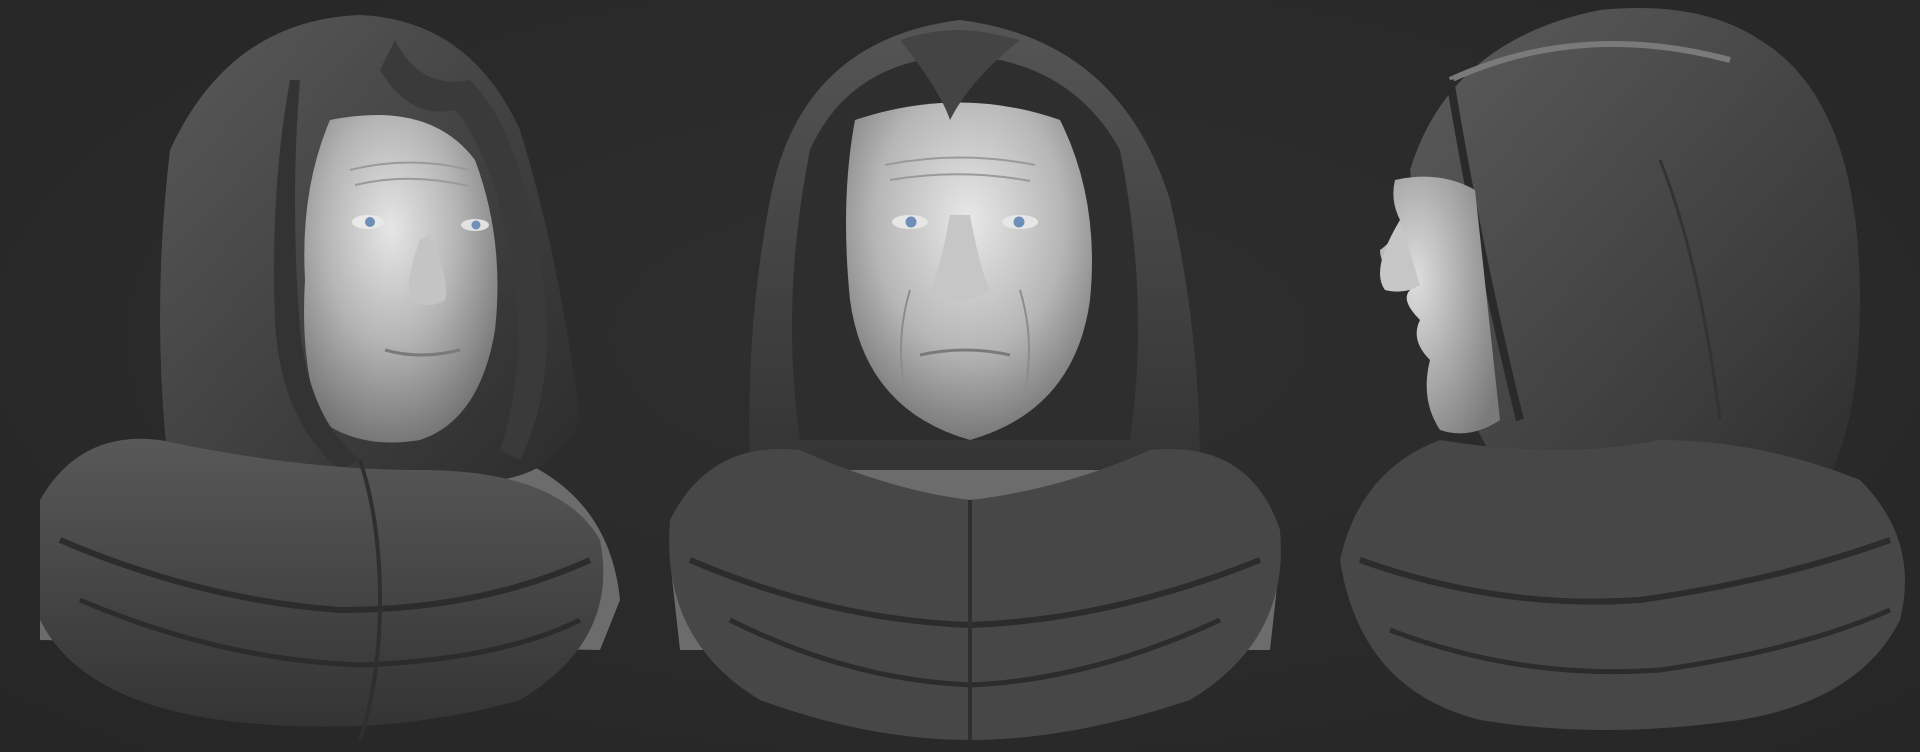  Describe the element at coordinates (401, 279) in the screenshot. I see `face` at that location.